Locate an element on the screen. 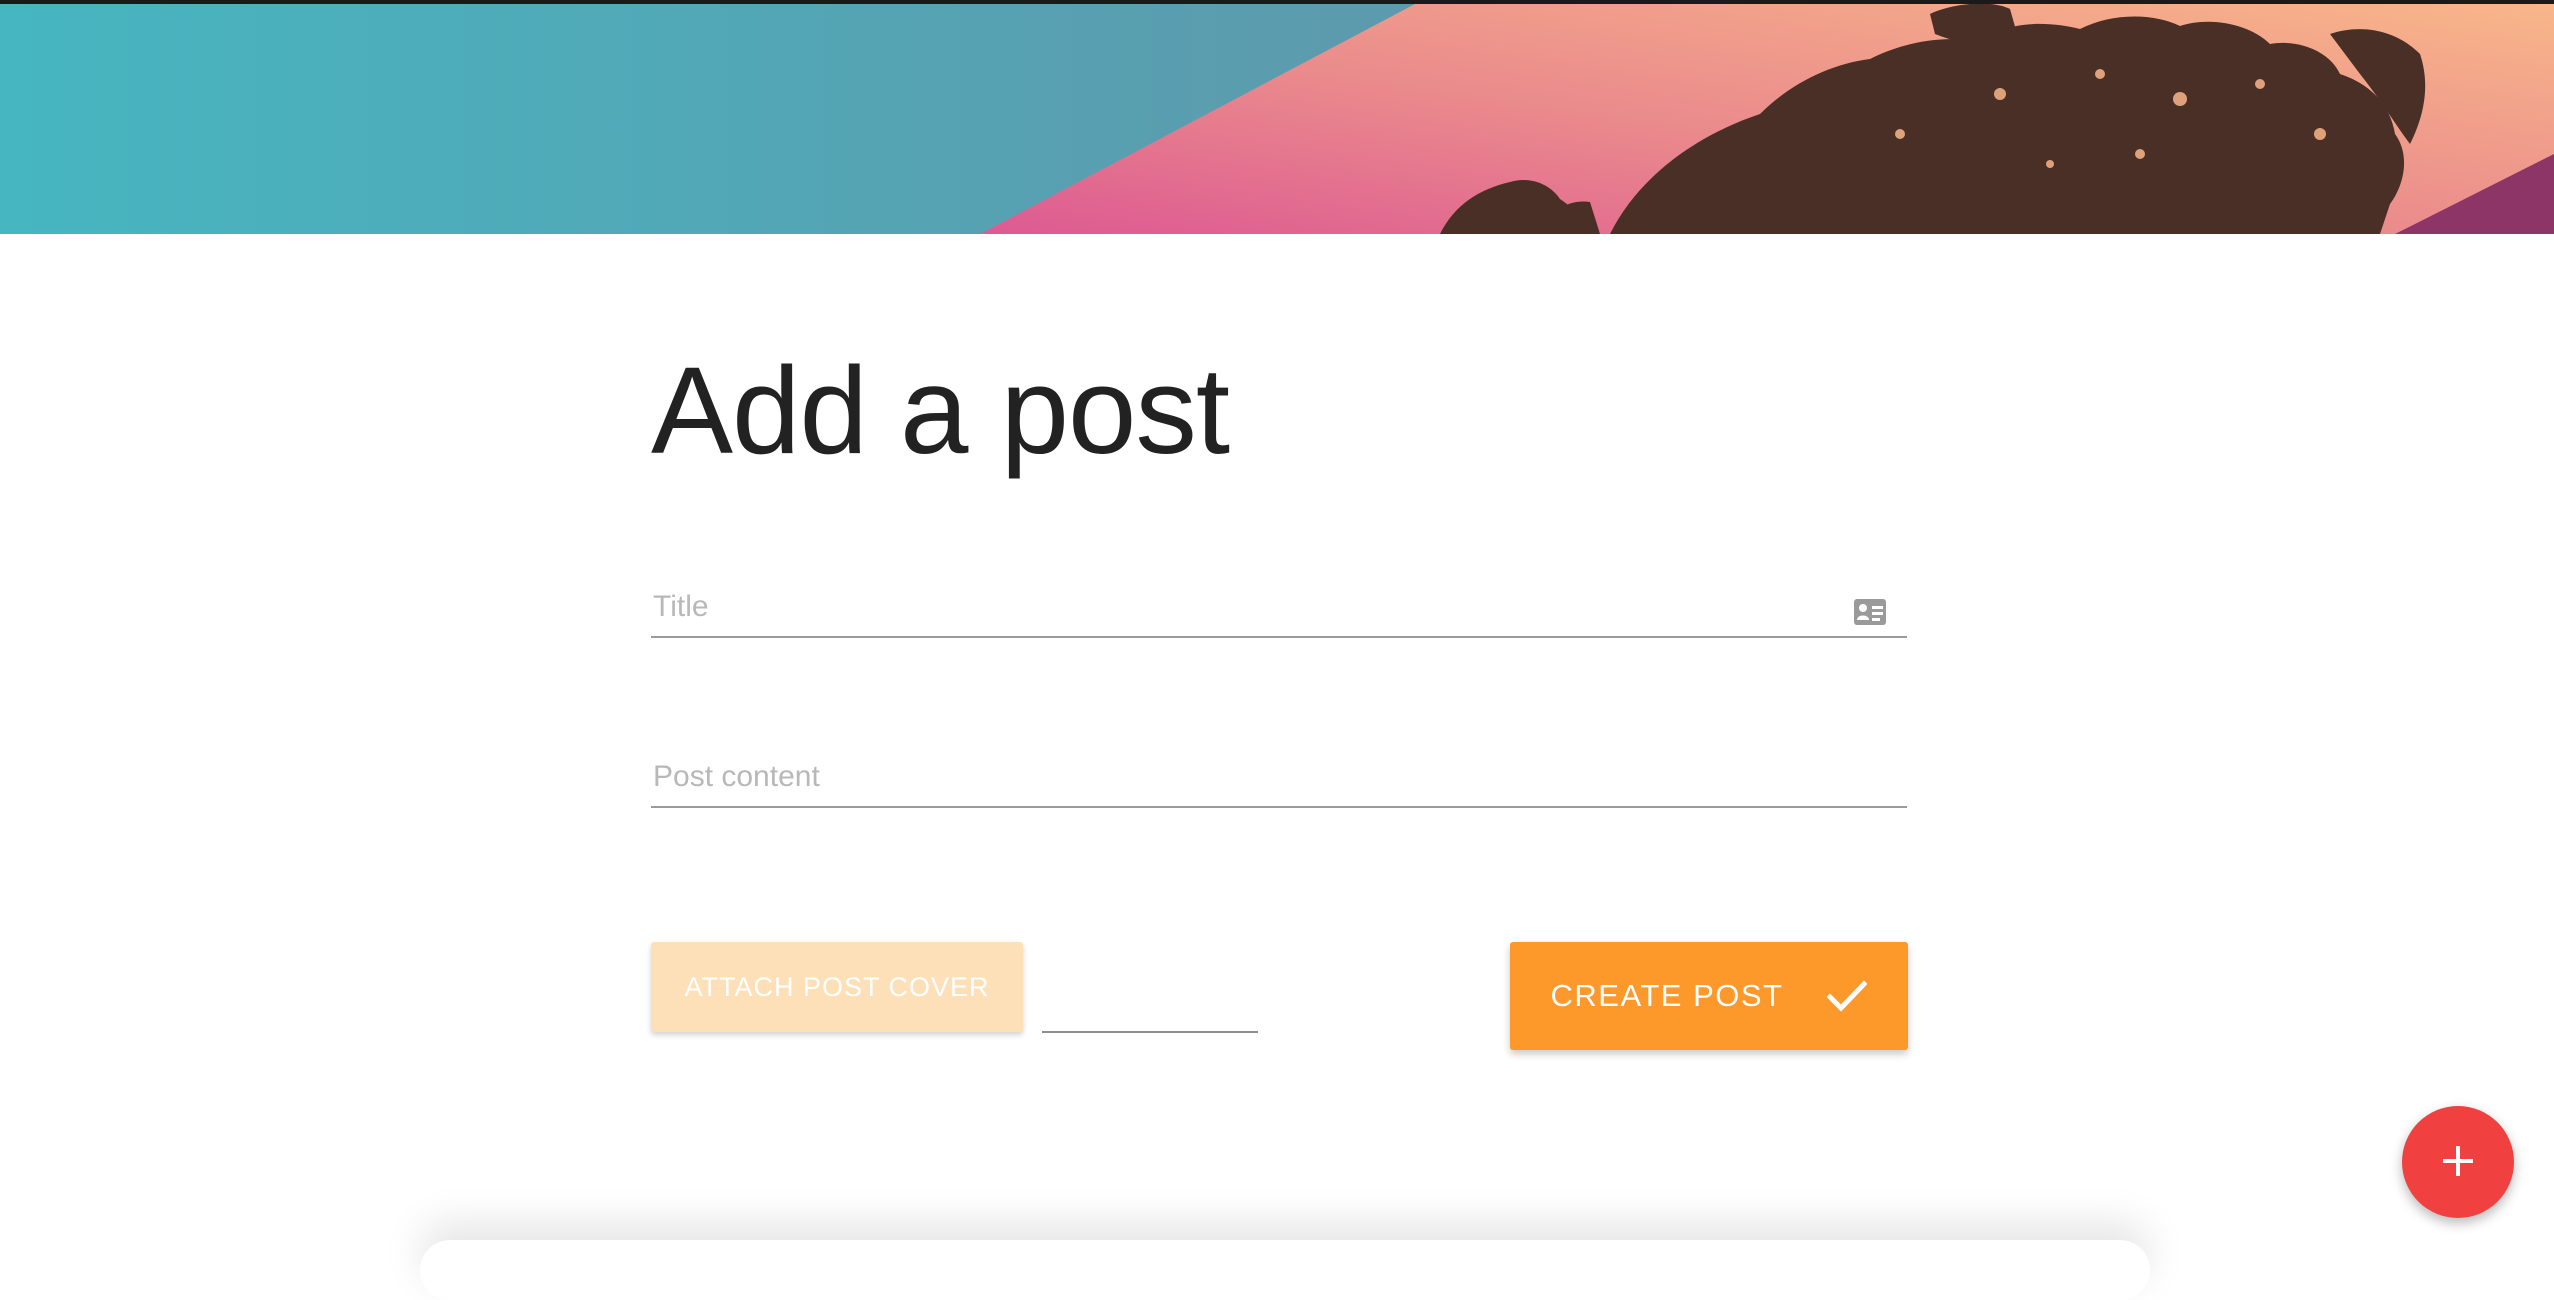 The height and width of the screenshot is (1300, 2554). file-name-field is located at coordinates (1150, 1032).